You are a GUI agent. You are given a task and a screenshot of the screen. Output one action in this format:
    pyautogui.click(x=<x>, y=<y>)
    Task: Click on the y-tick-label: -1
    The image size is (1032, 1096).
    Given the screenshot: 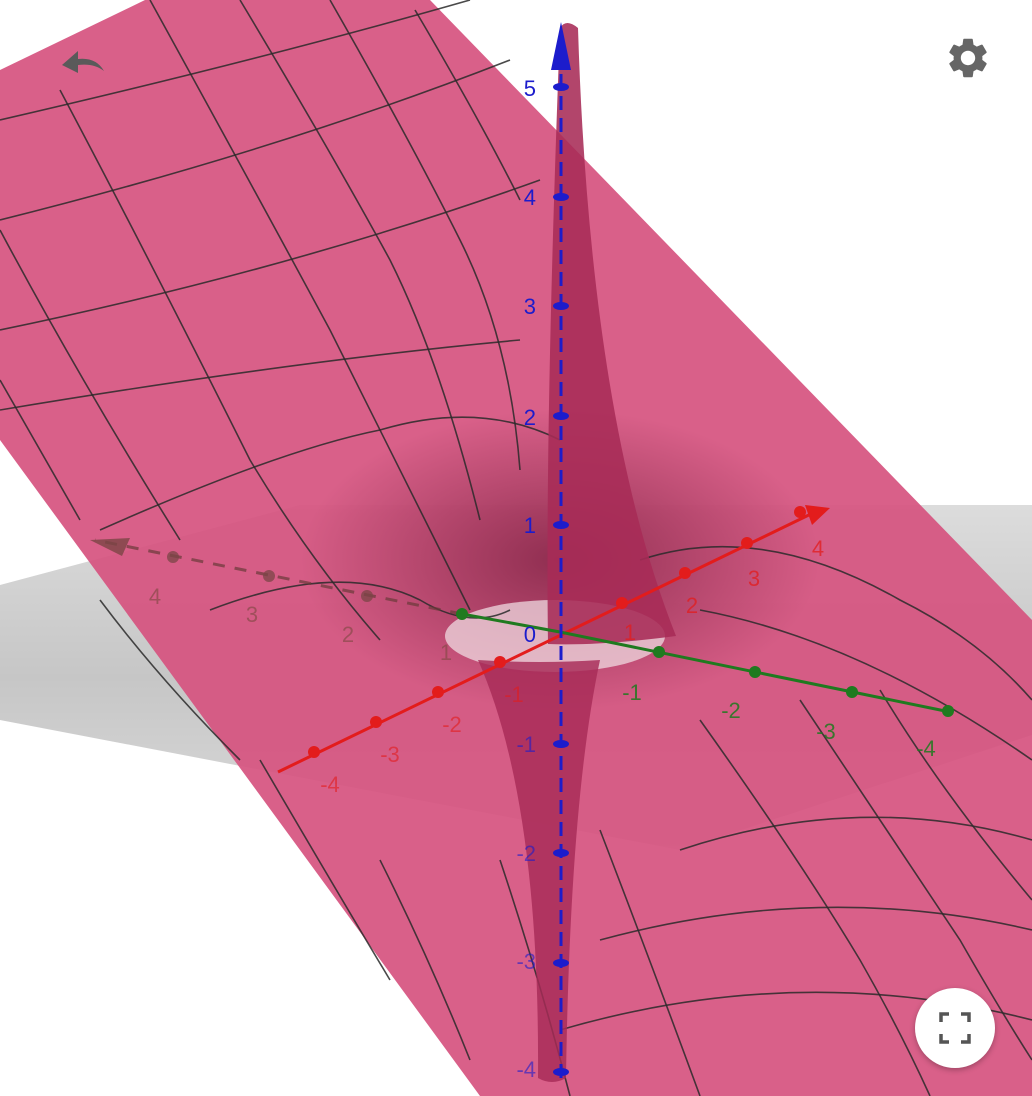 What is the action you would take?
    pyautogui.click(x=632, y=692)
    